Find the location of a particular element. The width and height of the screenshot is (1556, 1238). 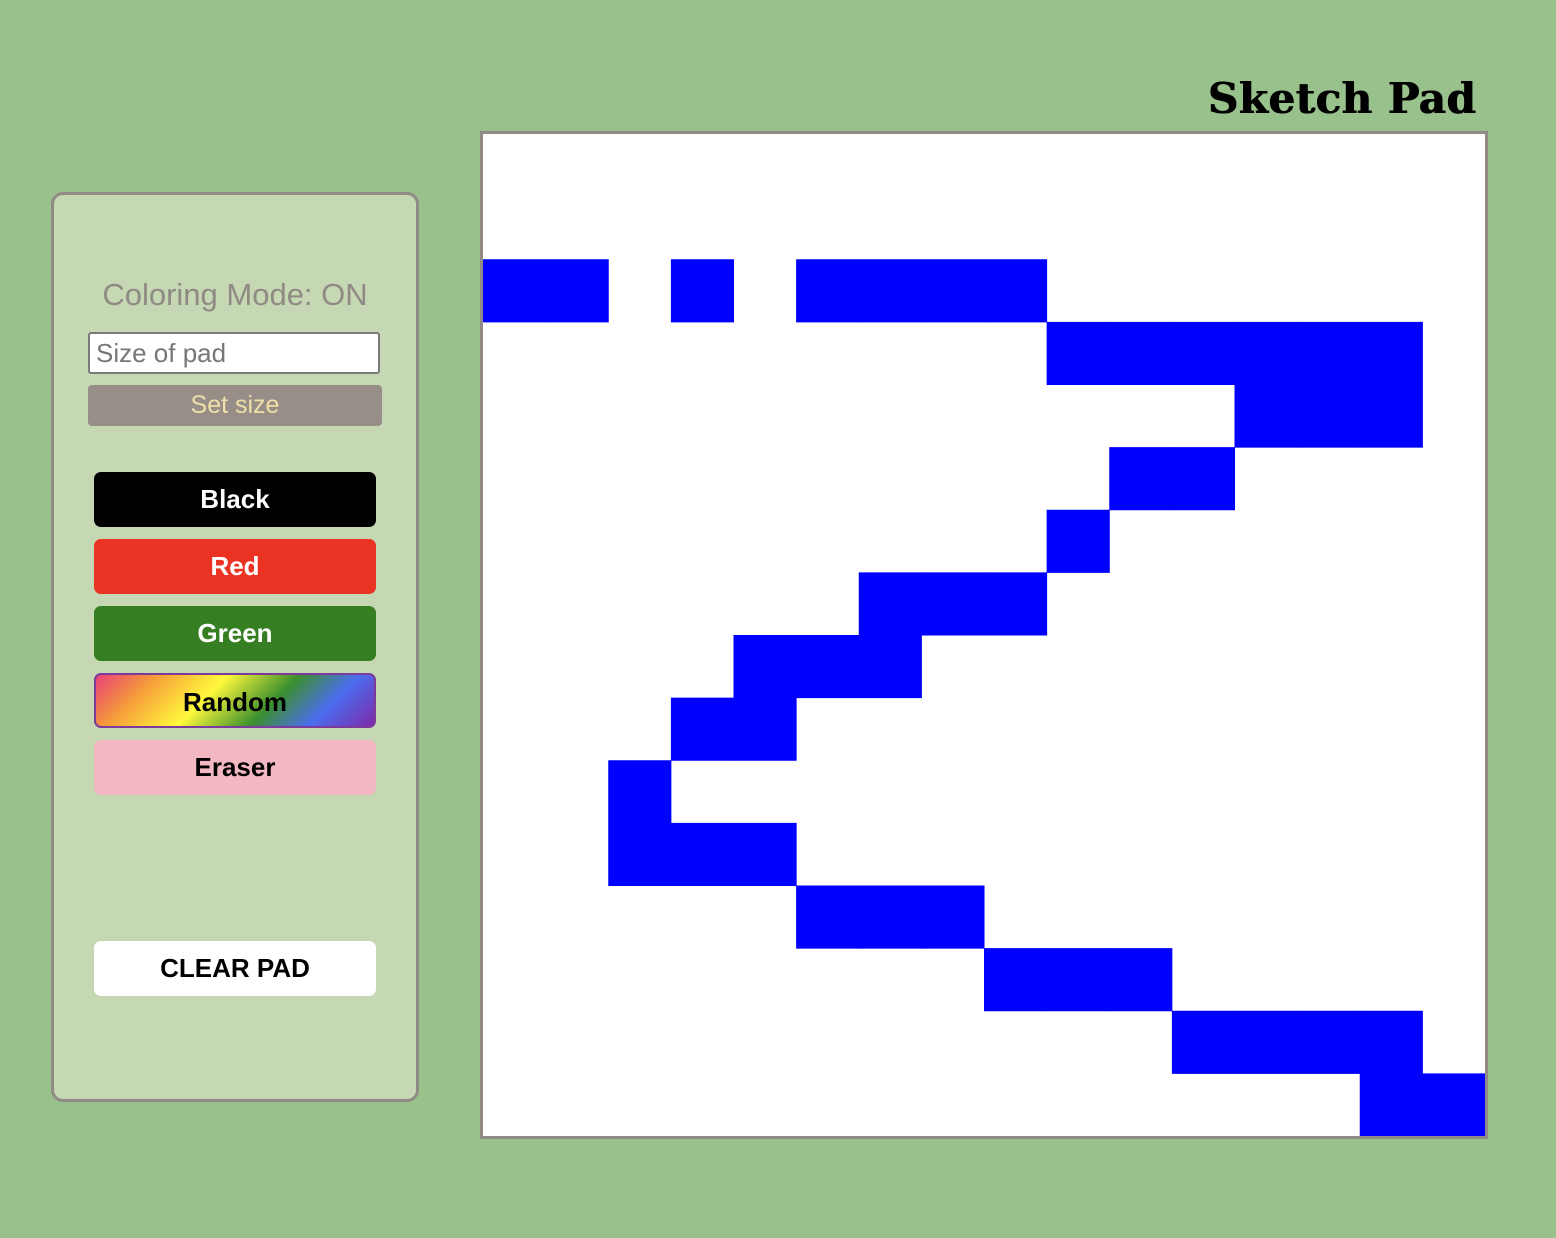

random-color-button: Random is located at coordinates (235, 700).